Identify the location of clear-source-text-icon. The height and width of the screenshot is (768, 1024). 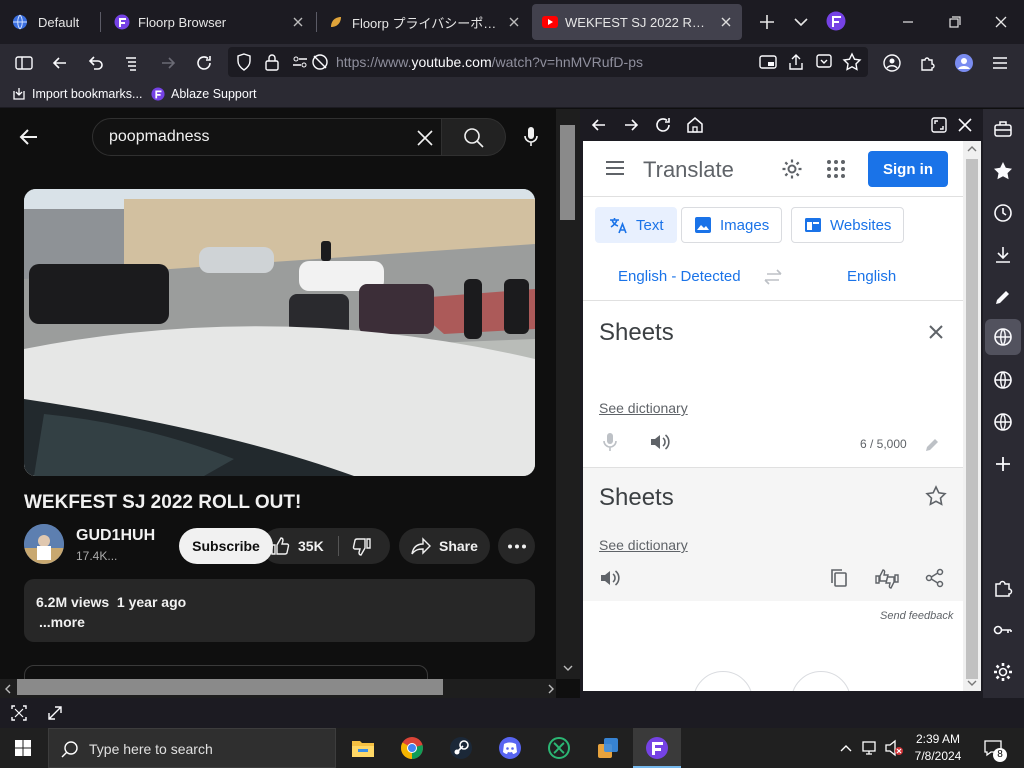
(936, 332).